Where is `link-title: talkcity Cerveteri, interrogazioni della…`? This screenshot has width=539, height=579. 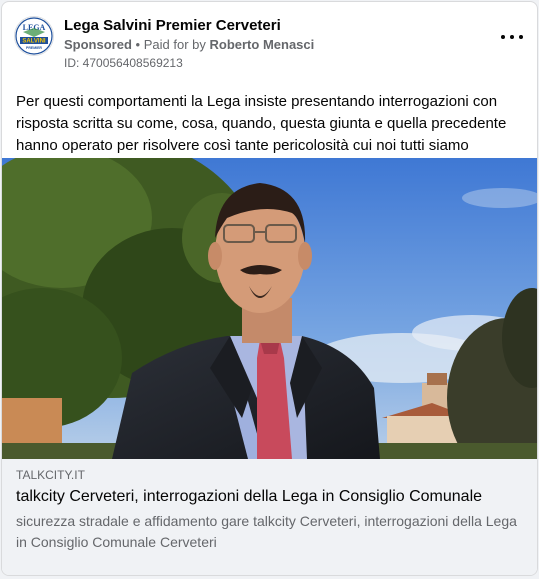 link-title: talkcity Cerveteri, interrogazioni della… is located at coordinates (249, 497).